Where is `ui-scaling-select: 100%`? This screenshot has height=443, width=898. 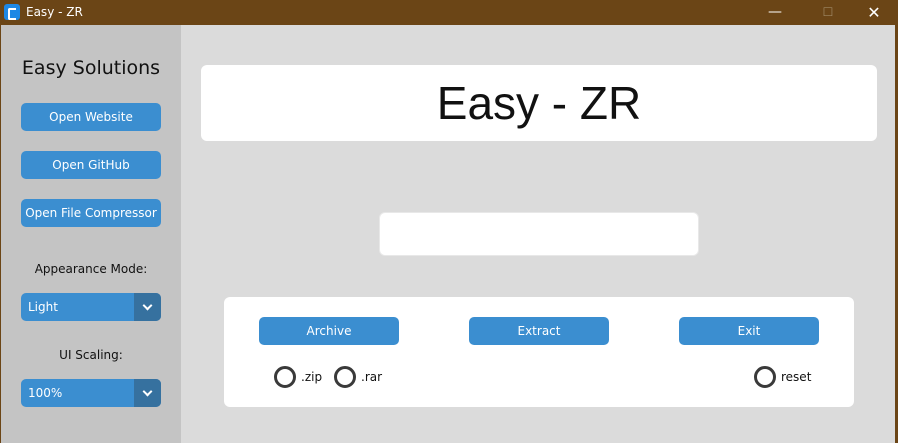
ui-scaling-select: 100% is located at coordinates (91, 393).